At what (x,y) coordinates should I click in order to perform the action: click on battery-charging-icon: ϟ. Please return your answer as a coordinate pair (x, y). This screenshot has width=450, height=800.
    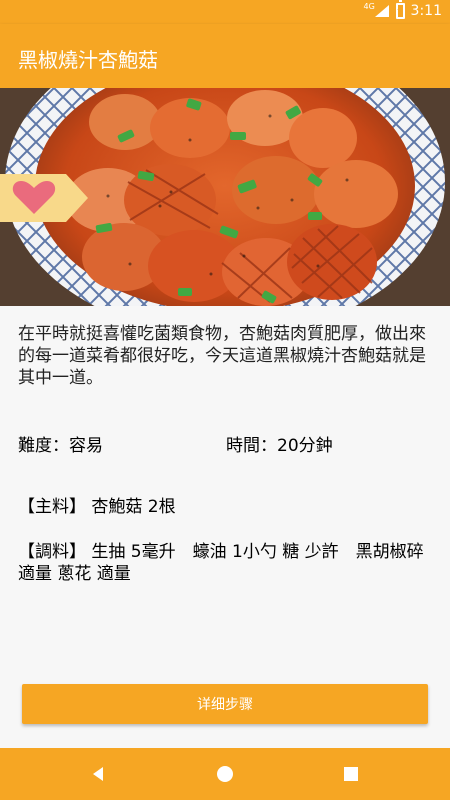
    Looking at the image, I should click on (400, 9).